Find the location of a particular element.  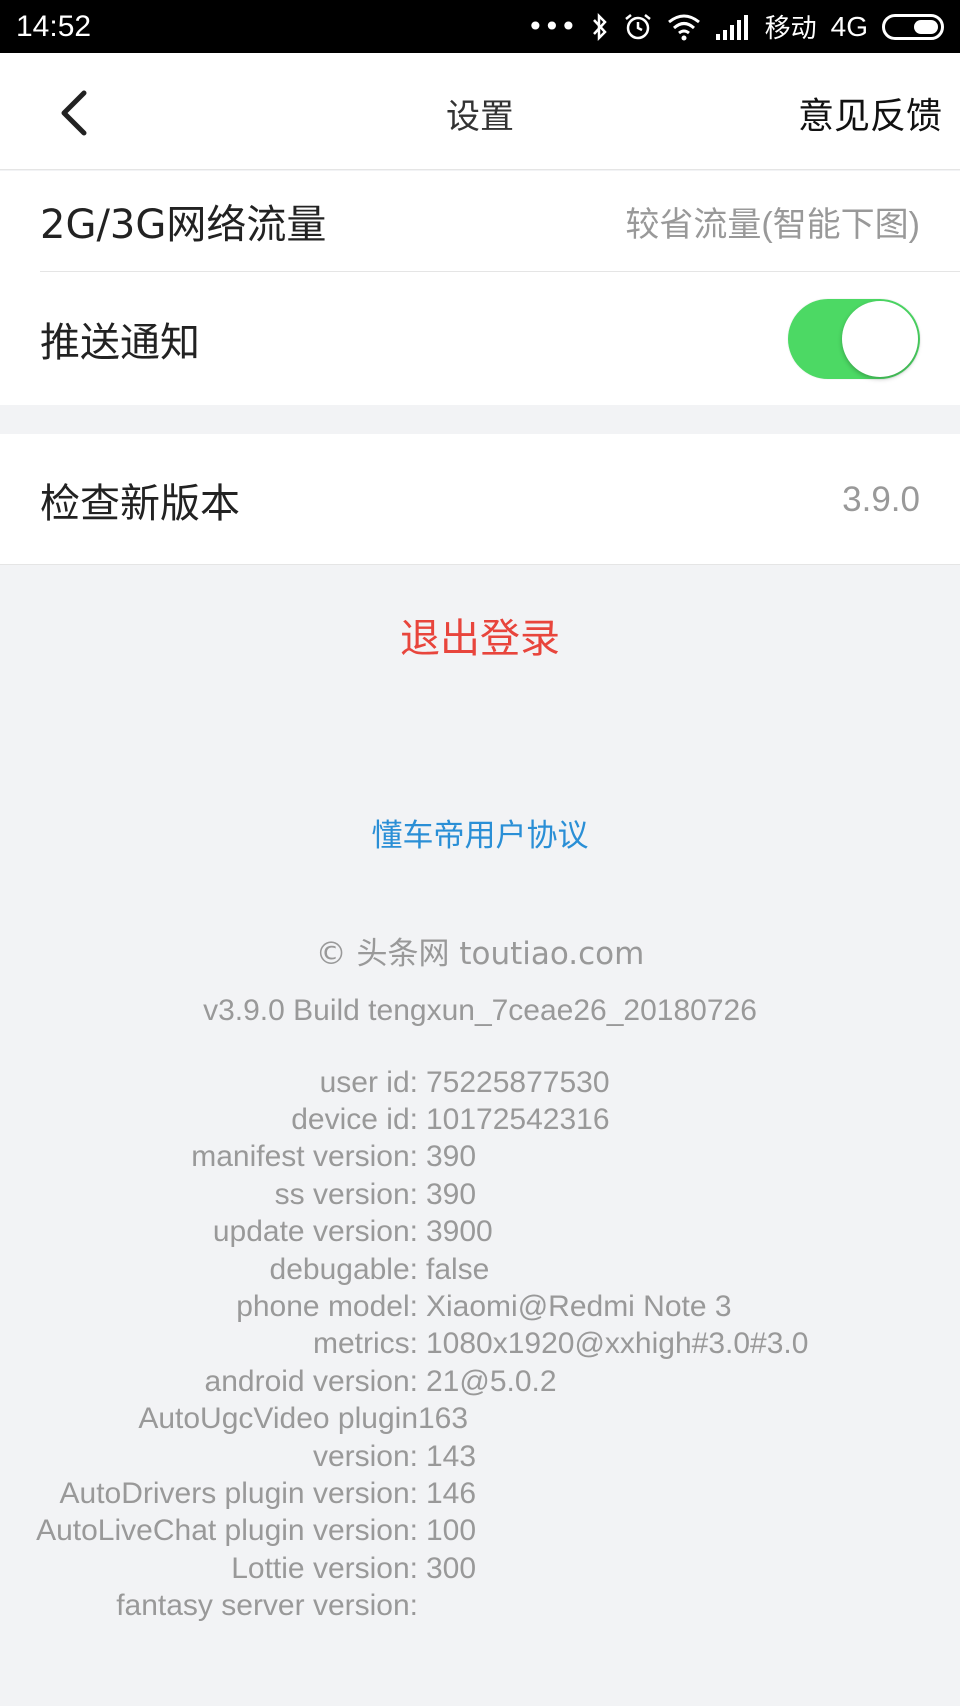

info-value: 10172542316 is located at coordinates (518, 1120).